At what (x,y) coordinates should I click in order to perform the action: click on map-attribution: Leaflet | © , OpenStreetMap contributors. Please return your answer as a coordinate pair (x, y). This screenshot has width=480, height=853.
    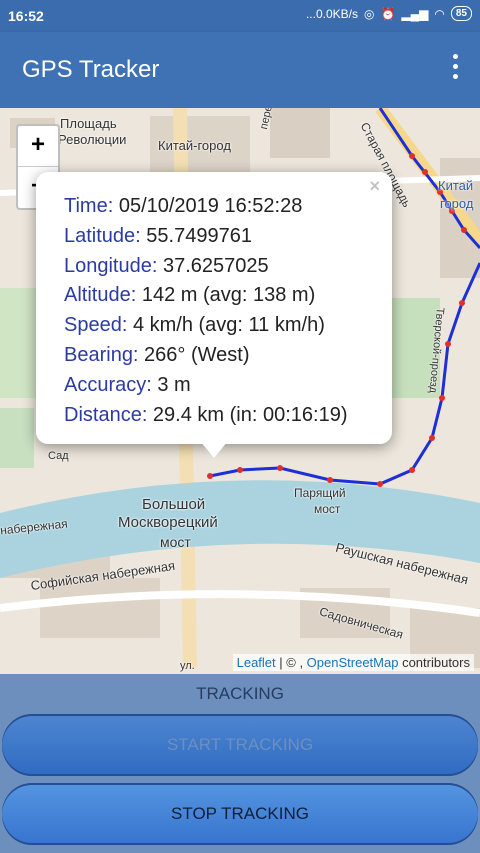
    Looking at the image, I should click on (353, 662).